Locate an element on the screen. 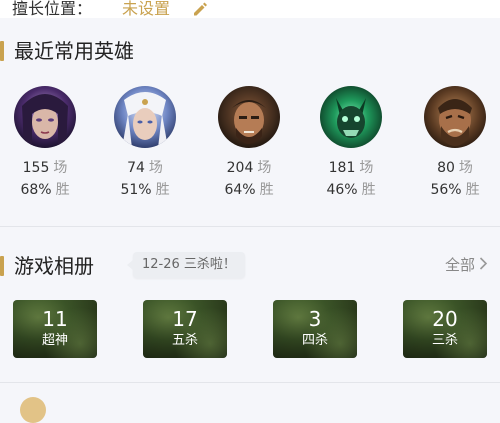  hero-games: 204 is located at coordinates (240, 168).